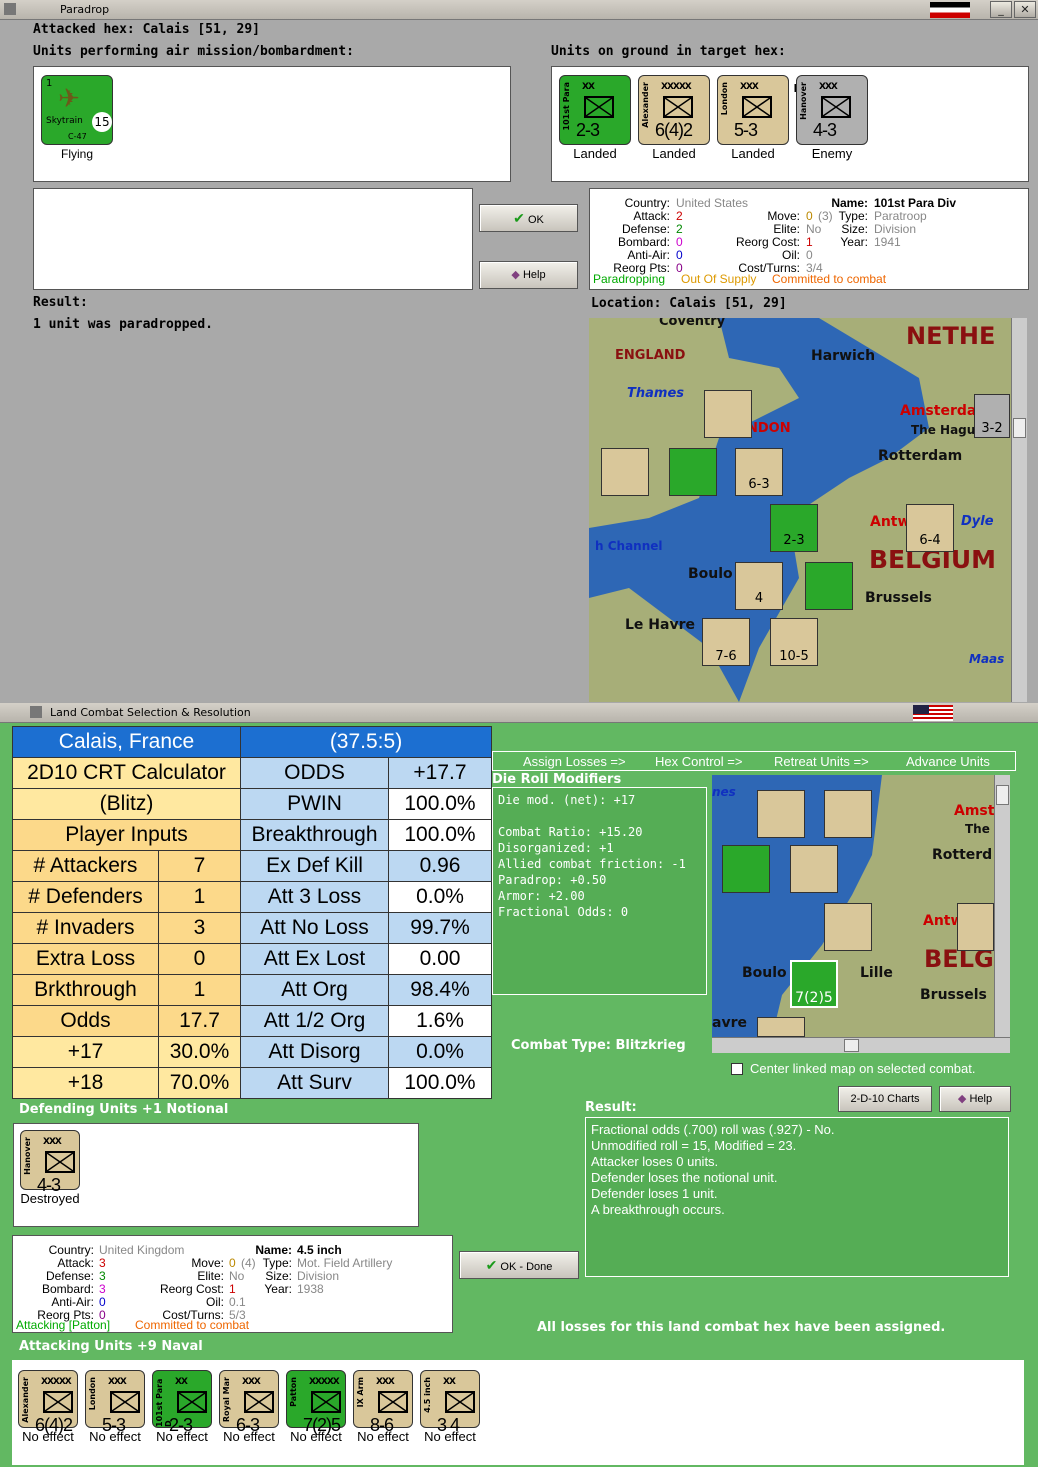 The width and height of the screenshot is (1038, 1467). Describe the element at coordinates (199, 1021) in the screenshot. I see `crt-cell: 17.7` at that location.